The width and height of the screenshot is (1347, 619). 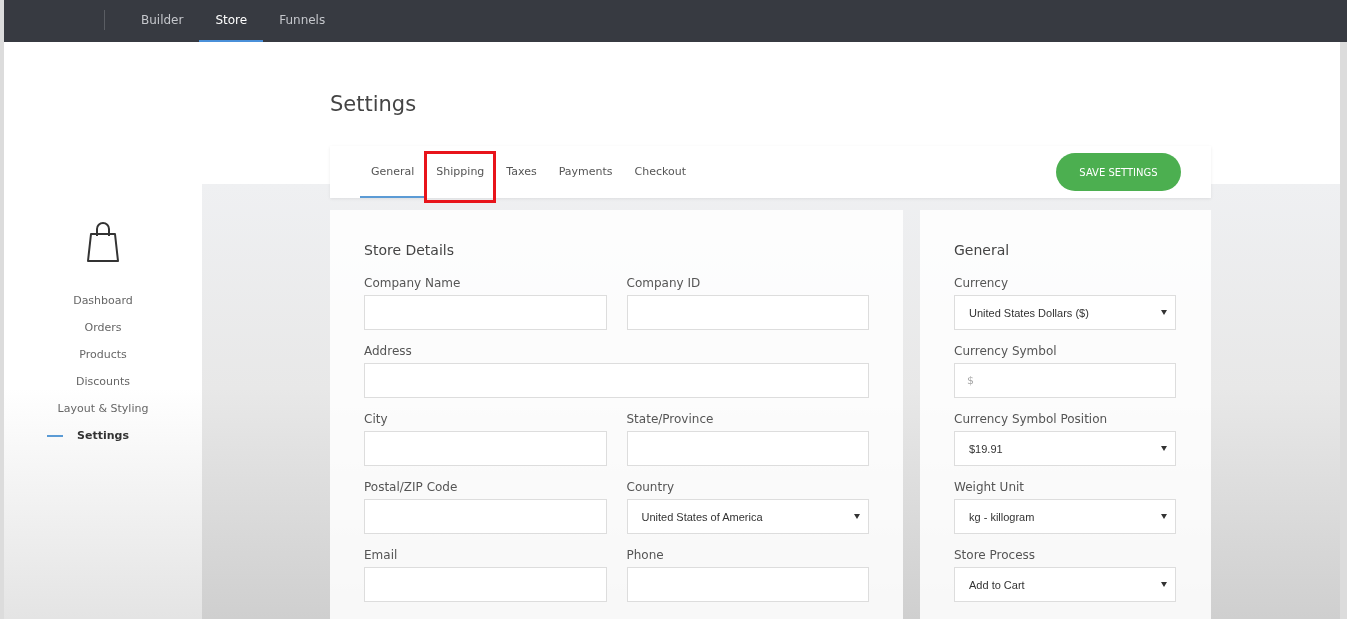 I want to click on field-label: Weight Unit, so click(x=990, y=487).